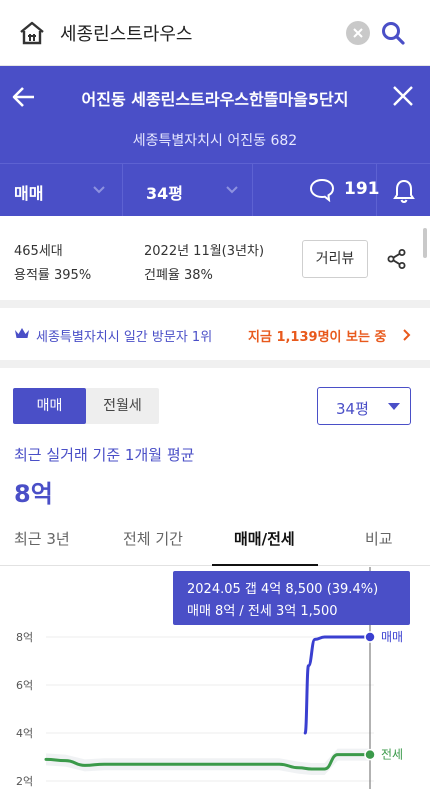  What do you see at coordinates (352, 409) in the screenshot?
I see `size-dropdown-label: 34평` at bounding box center [352, 409].